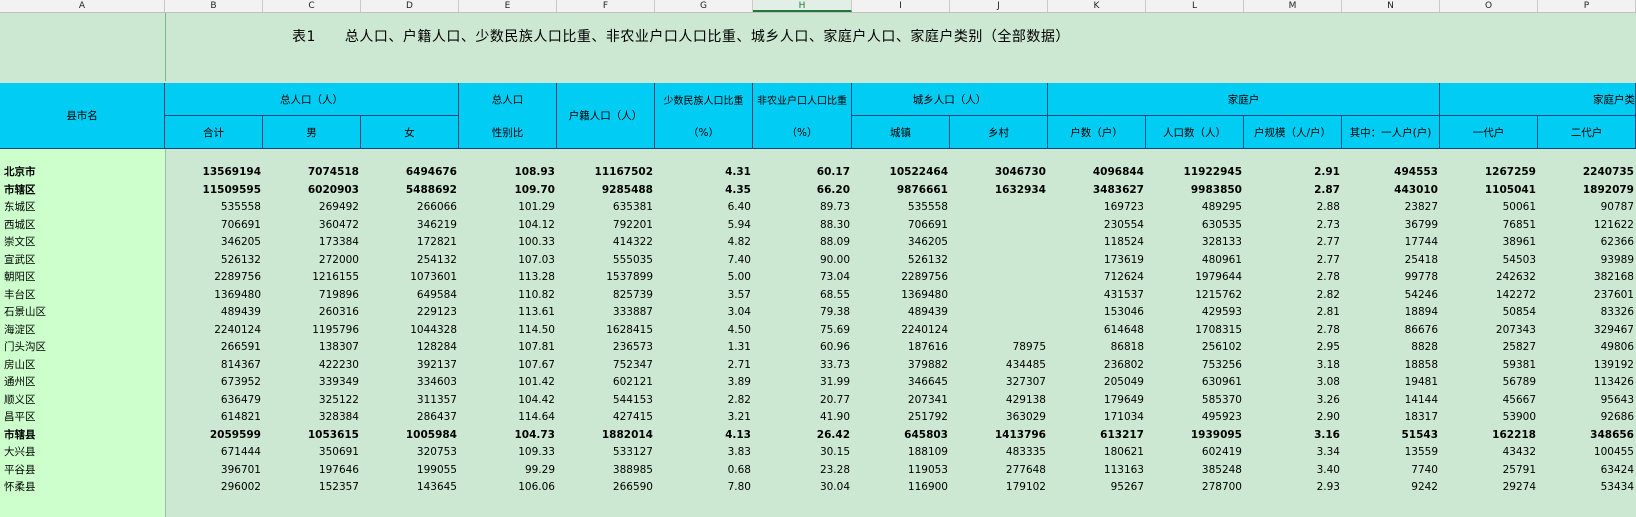  What do you see at coordinates (1587, 365) in the screenshot?
I see `data-cell: 139192` at bounding box center [1587, 365].